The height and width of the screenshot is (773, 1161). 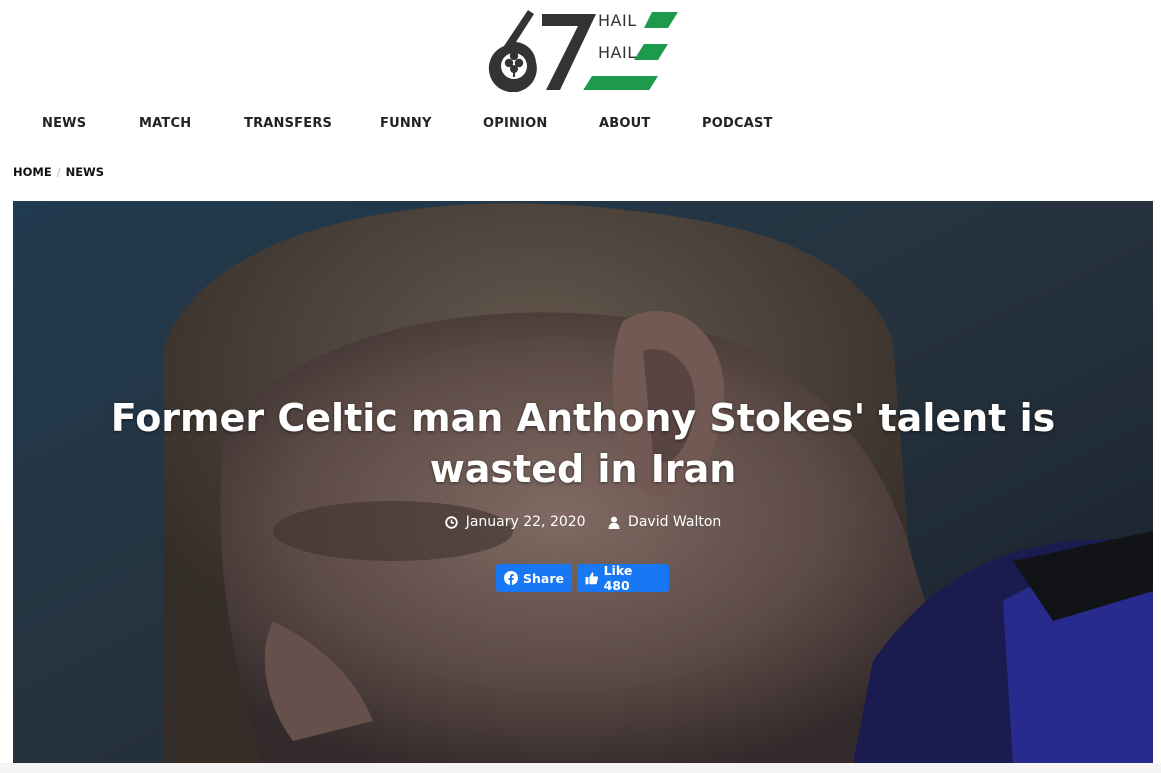 I want to click on user-icon, so click(x=614, y=522).